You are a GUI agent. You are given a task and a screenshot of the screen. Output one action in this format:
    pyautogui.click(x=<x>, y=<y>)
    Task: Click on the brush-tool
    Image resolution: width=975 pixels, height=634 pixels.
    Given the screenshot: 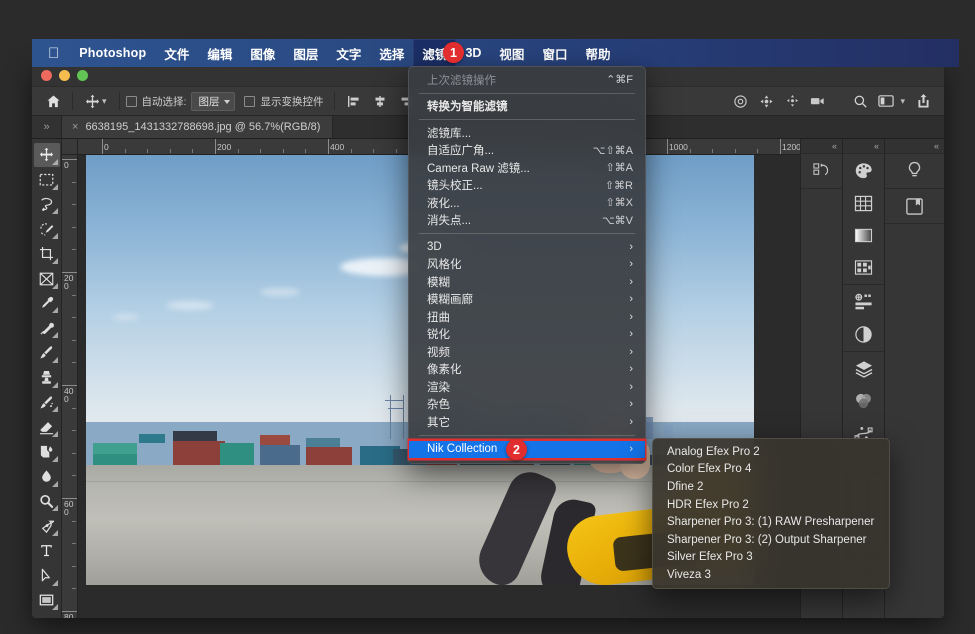 What is the action you would take?
    pyautogui.click(x=47, y=353)
    